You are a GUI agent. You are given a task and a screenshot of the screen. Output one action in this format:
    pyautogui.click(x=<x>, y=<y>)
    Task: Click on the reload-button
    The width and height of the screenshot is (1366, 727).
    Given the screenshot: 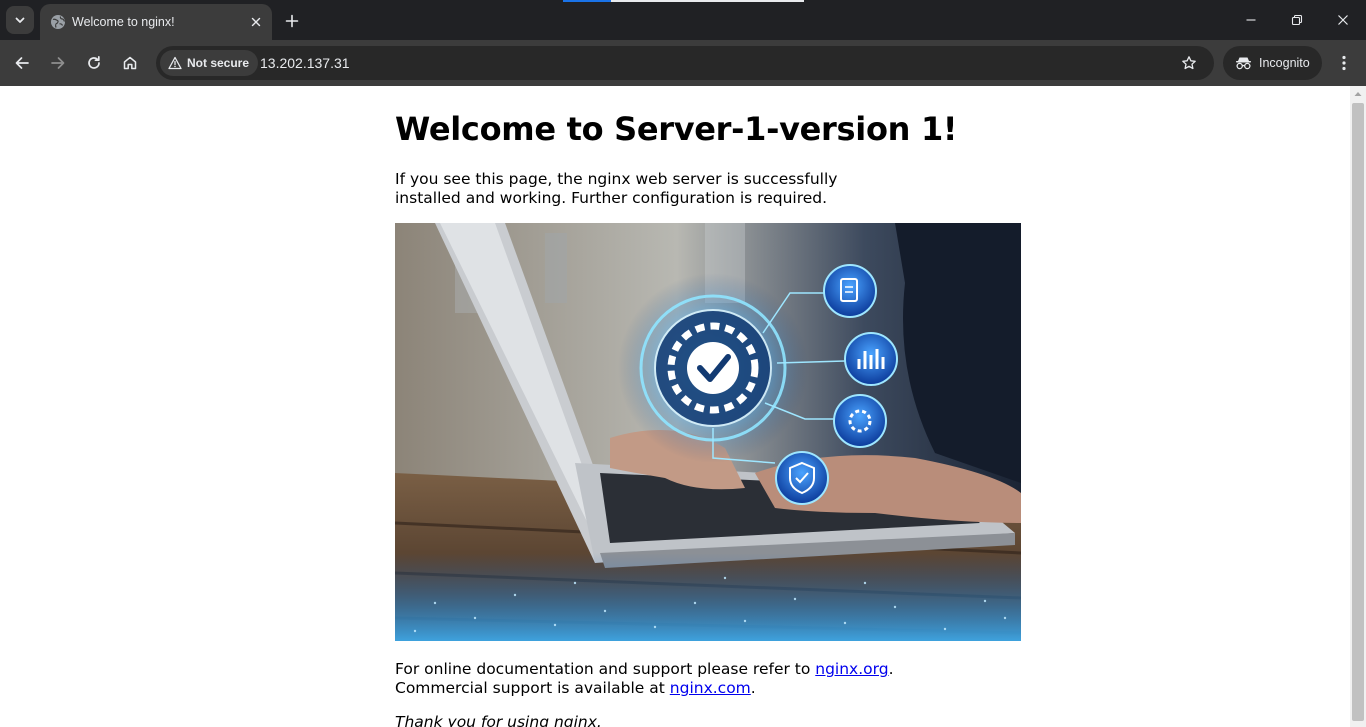 What is the action you would take?
    pyautogui.click(x=94, y=63)
    